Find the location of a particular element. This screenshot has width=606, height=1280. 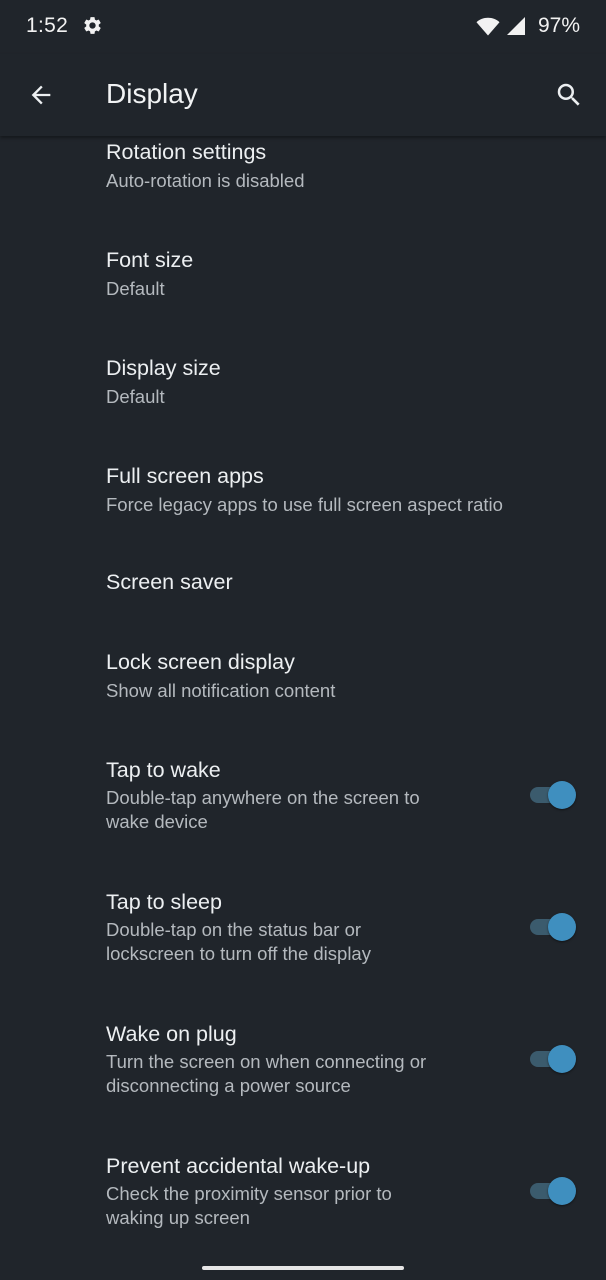

app-bar: Display is located at coordinates (303, 95).